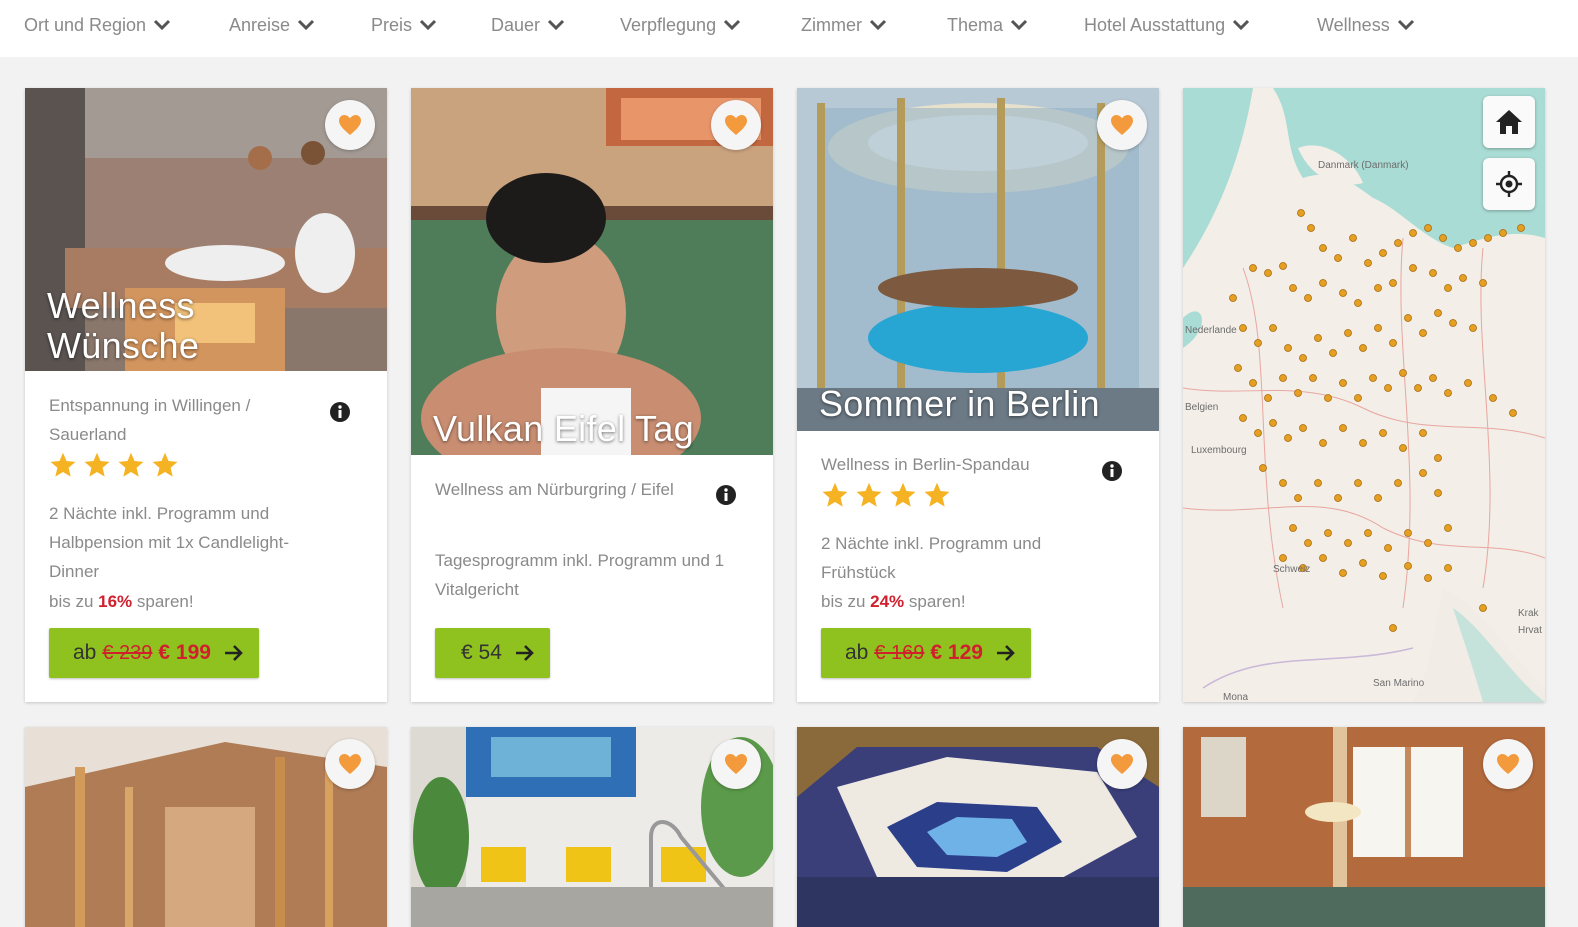 This screenshot has height=927, width=1578. I want to click on home-icon, so click(1509, 122).